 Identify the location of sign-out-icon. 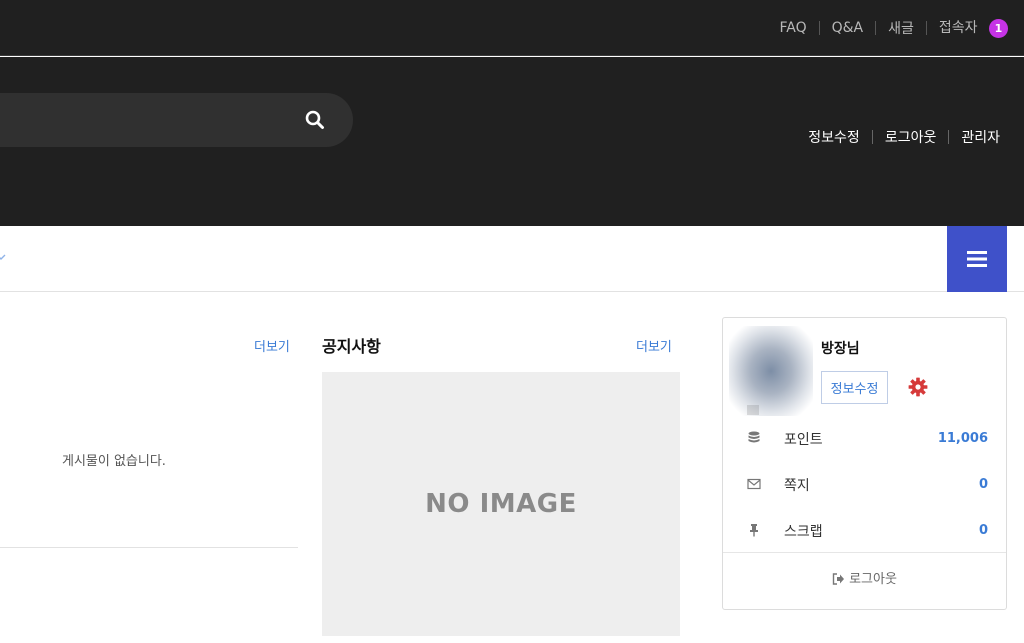
(838, 579).